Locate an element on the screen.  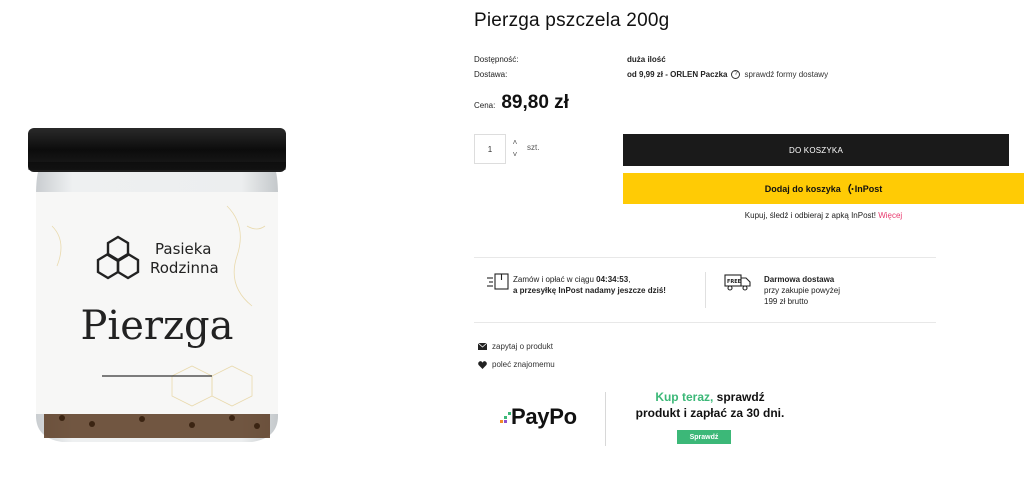
paypo-headline: Kup teraz, sprawdź is located at coordinates (710, 397).